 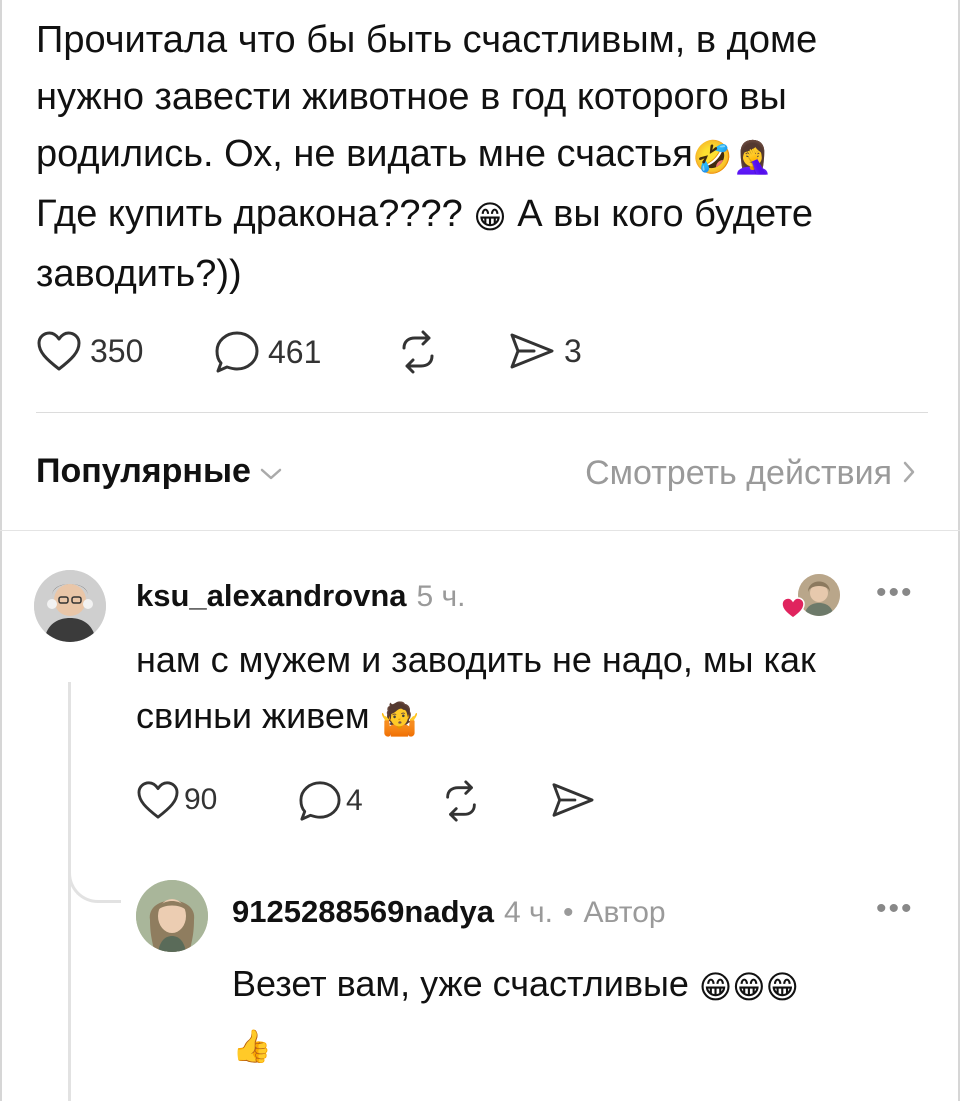 I want to click on share-button, so click(x=573, y=800).